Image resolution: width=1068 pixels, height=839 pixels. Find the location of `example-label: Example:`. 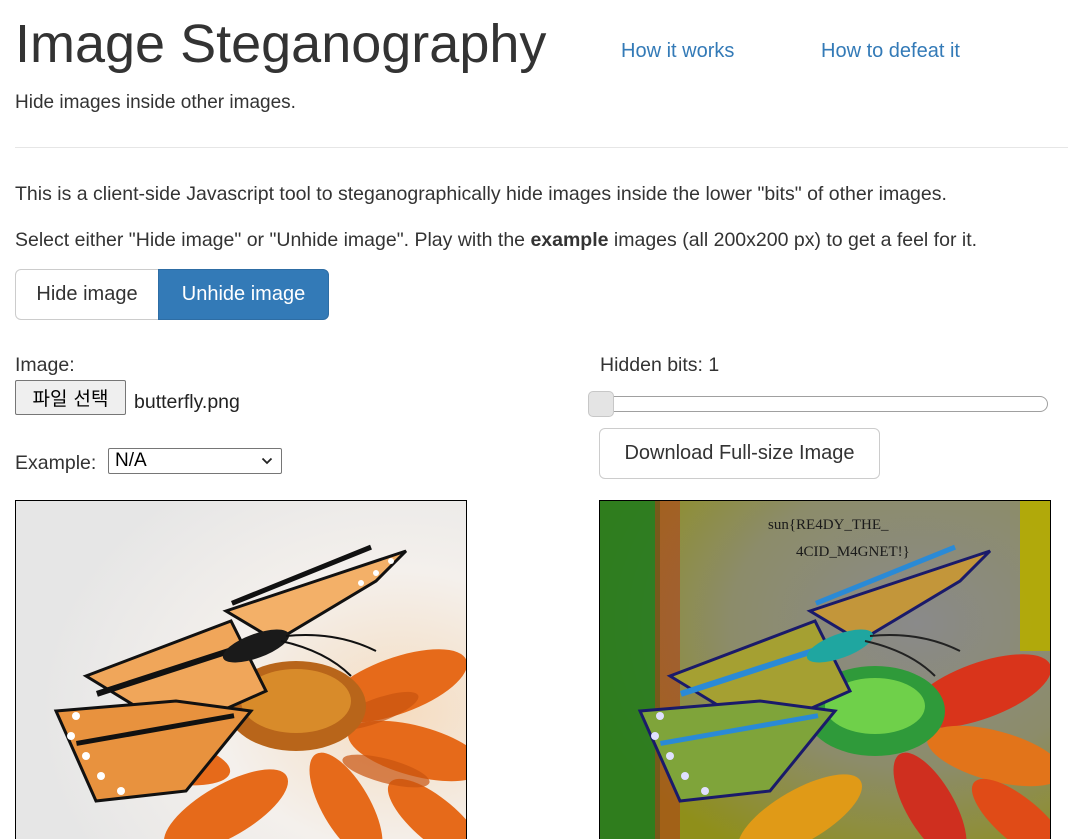

example-label: Example: is located at coordinates (56, 463).